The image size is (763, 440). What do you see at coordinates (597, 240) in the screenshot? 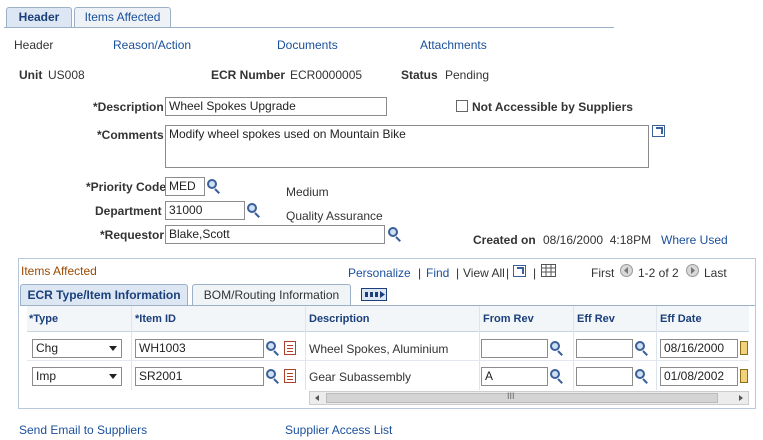
I see `created-on-value: 08/16/2000 4:18PM` at bounding box center [597, 240].